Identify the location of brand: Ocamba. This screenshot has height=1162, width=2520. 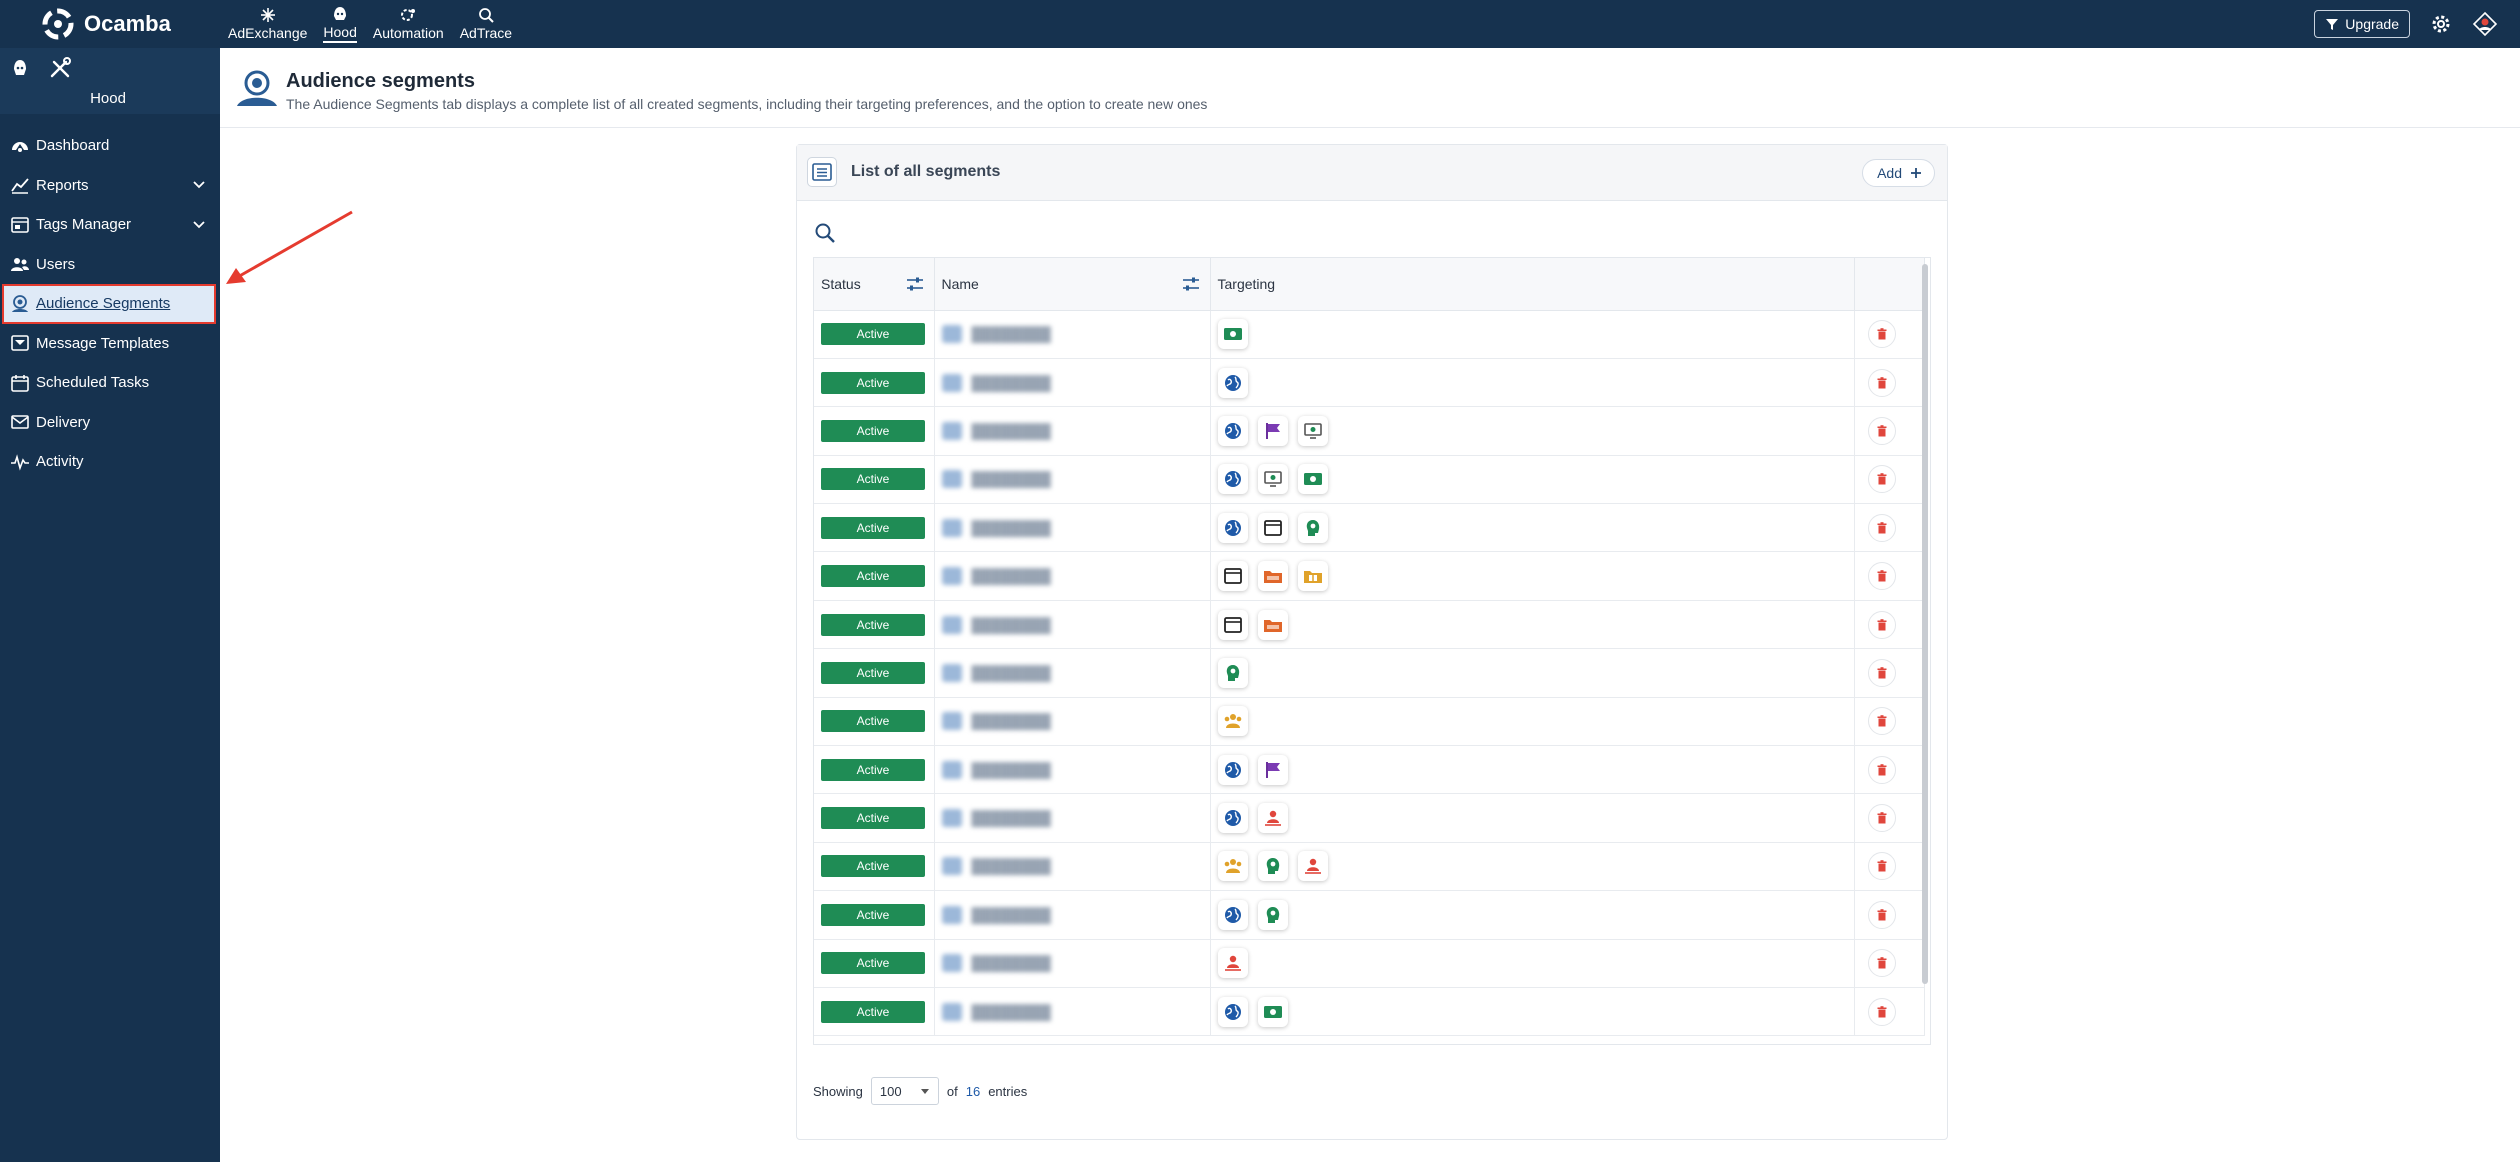
(110, 24).